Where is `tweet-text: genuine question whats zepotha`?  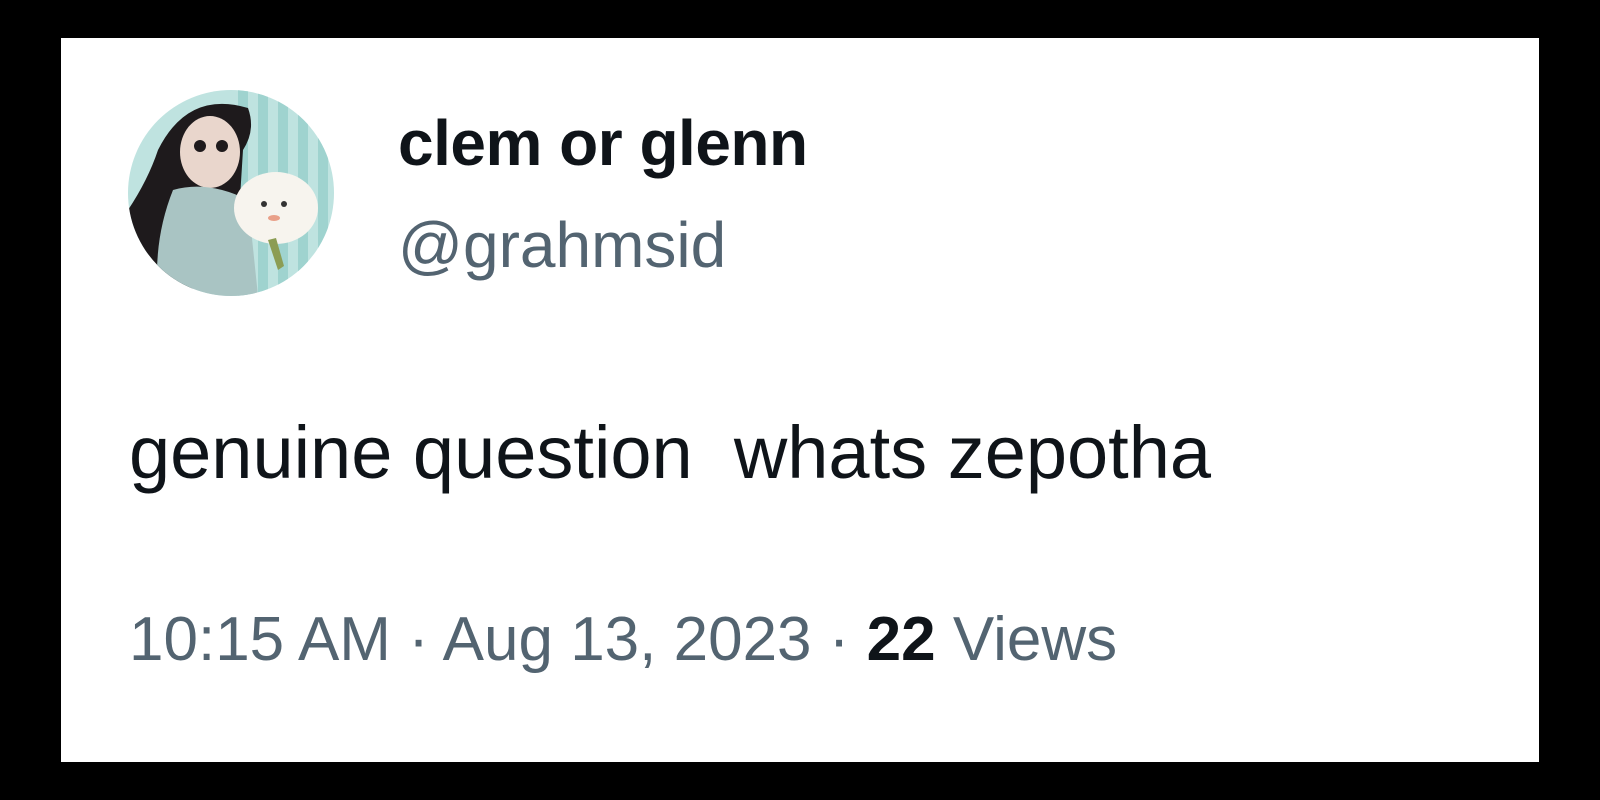
tweet-text: genuine question whats zepotha is located at coordinates (670, 452).